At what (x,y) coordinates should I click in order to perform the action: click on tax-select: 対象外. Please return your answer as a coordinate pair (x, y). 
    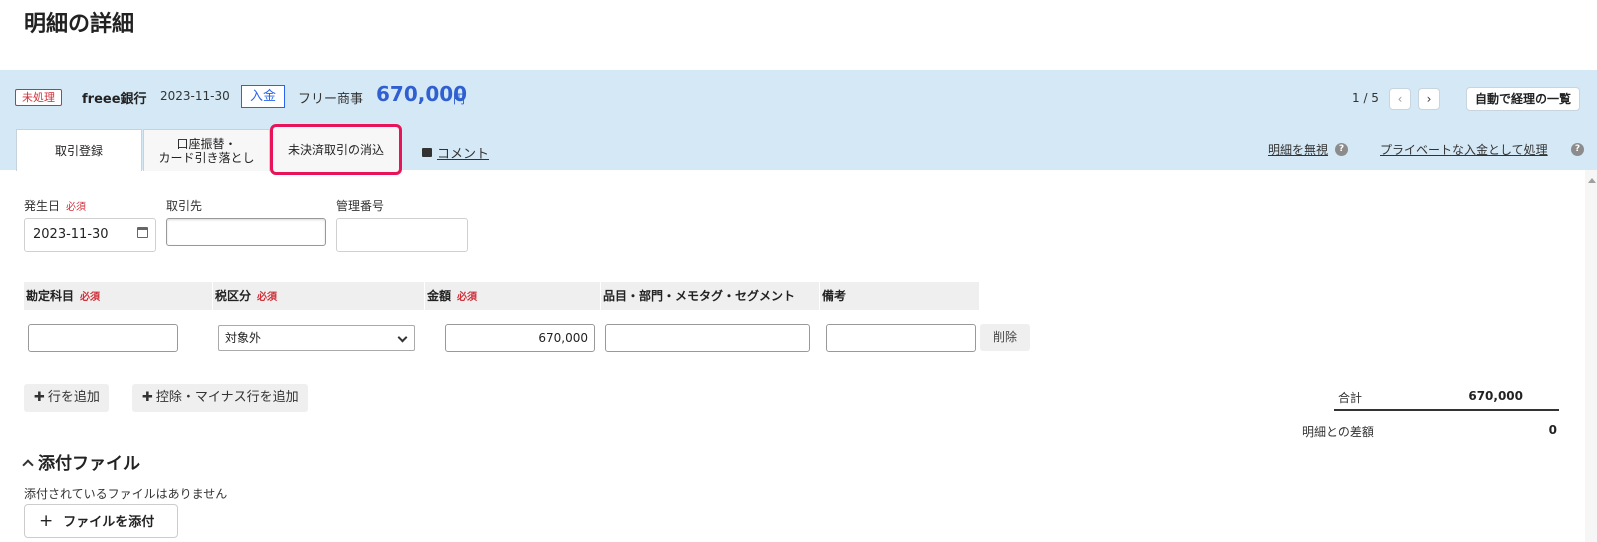
    Looking at the image, I should click on (316, 338).